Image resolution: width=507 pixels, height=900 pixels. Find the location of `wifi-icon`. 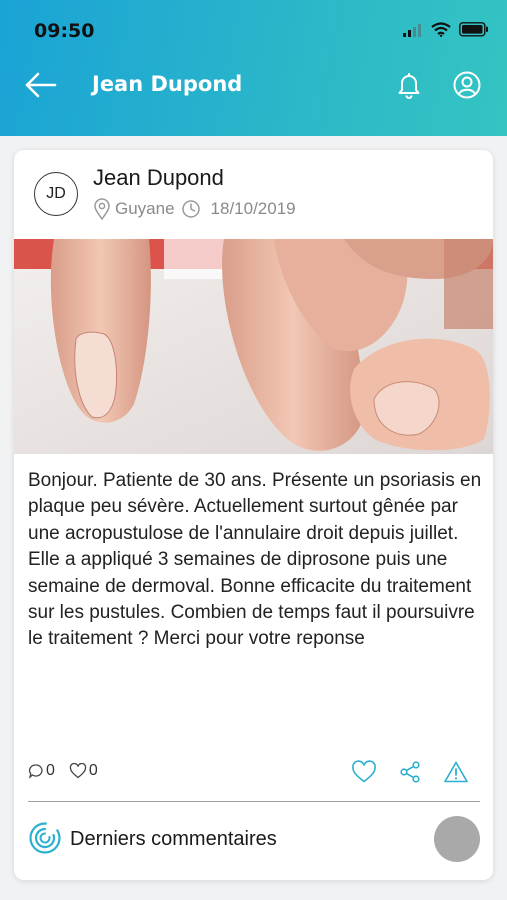

wifi-icon is located at coordinates (441, 32).